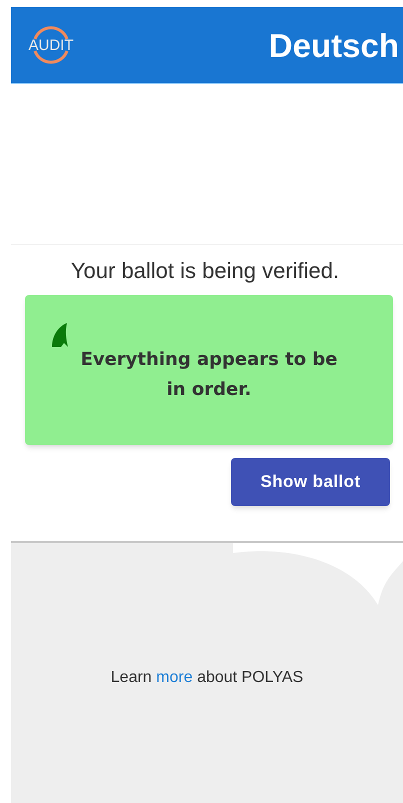  I want to click on status-message: Everything appears to be in order., so click(209, 375).